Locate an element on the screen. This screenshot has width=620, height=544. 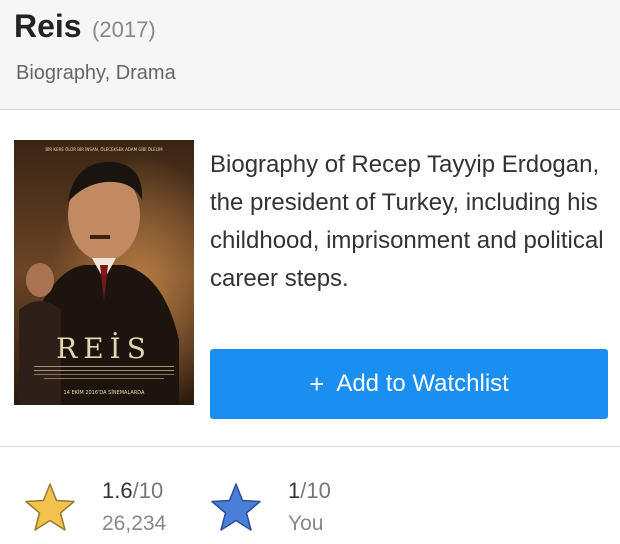
imdb-score-line: 1.6/10 is located at coordinates (134, 491).